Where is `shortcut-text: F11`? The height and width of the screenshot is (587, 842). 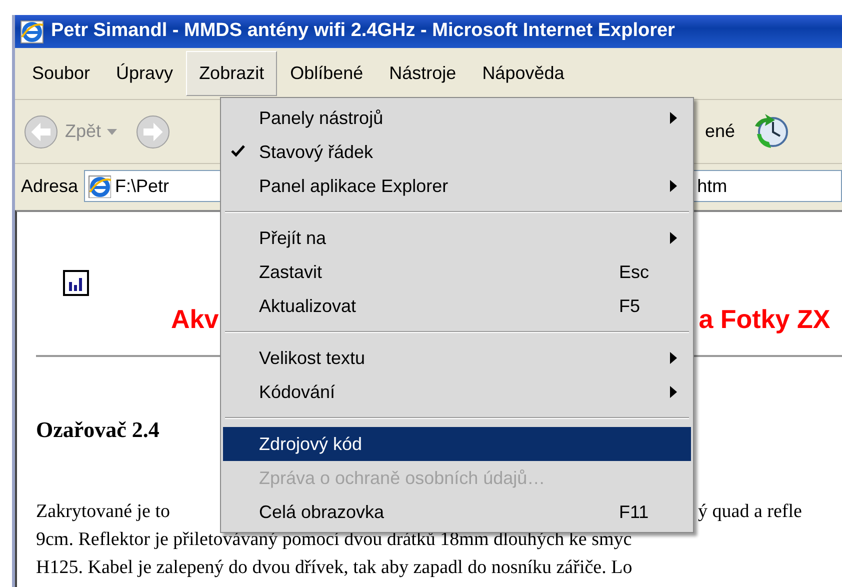 shortcut-text: F11 is located at coordinates (634, 512).